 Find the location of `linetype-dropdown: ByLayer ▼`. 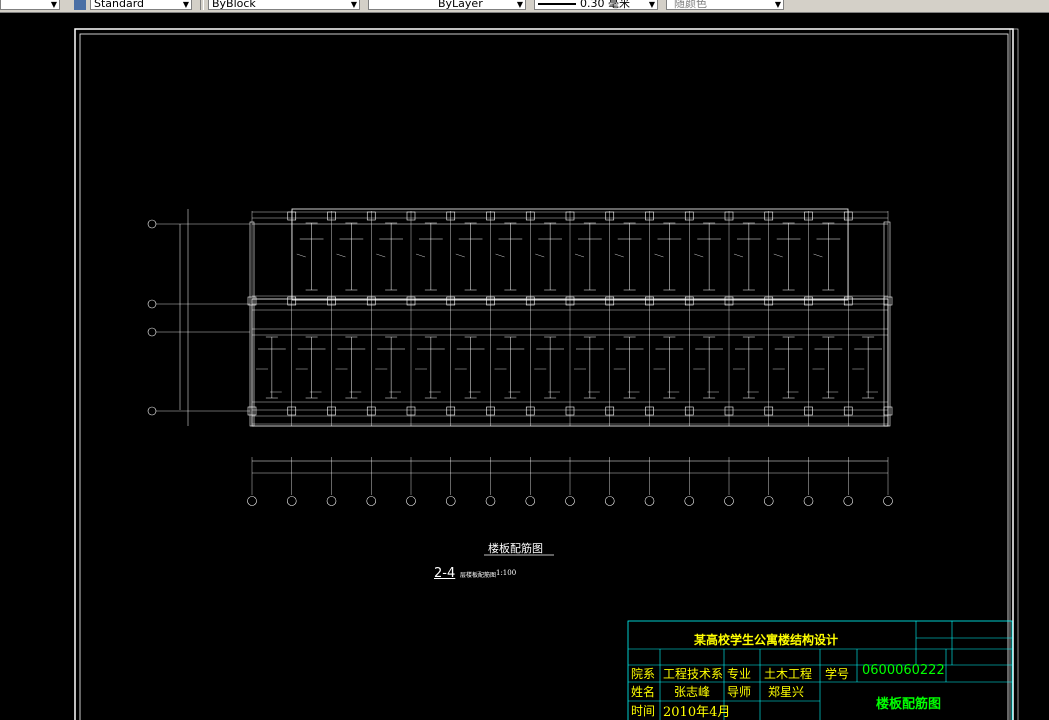

linetype-dropdown: ByLayer ▼ is located at coordinates (447, 5).